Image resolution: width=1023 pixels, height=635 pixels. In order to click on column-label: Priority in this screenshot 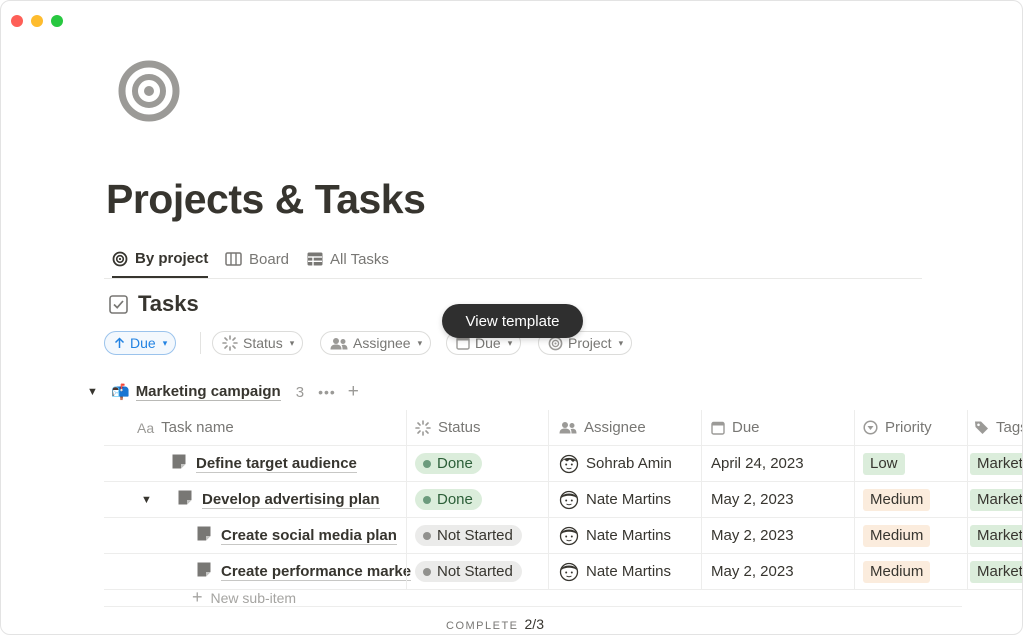, I will do `click(908, 427)`.